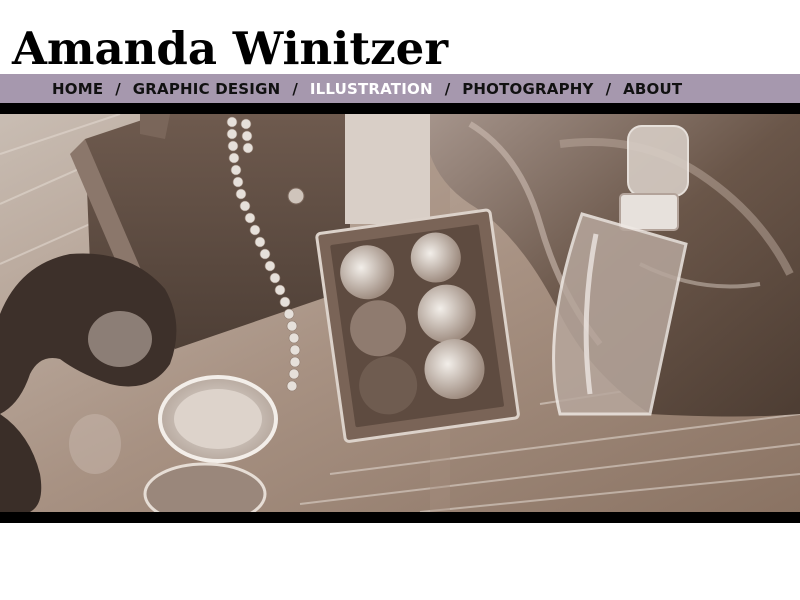 The height and width of the screenshot is (600, 800). What do you see at coordinates (207, 89) in the screenshot?
I see `nav-graphic-design: GRAPHIC DESIGN` at bounding box center [207, 89].